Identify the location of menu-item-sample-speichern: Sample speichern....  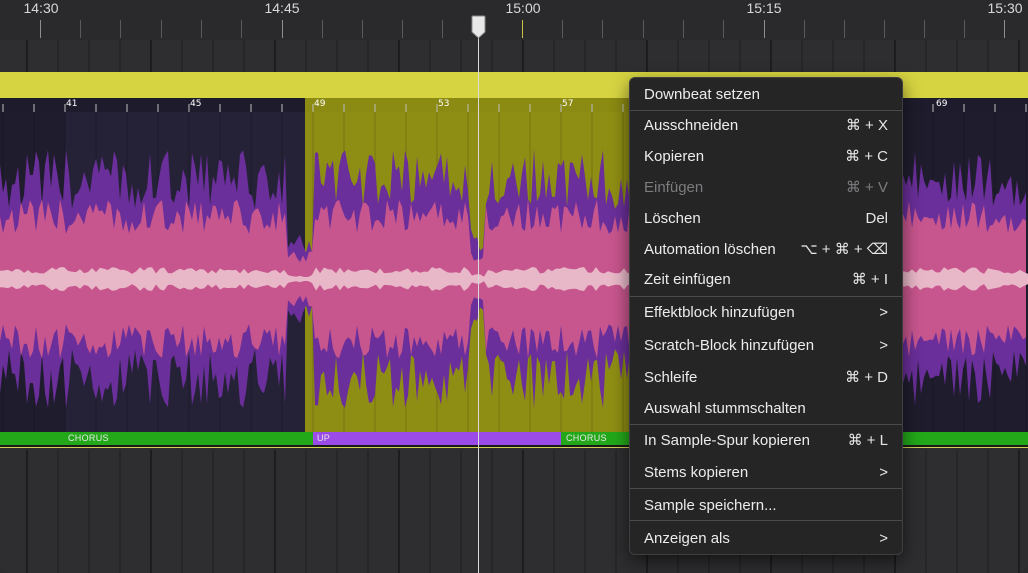
(766, 505).